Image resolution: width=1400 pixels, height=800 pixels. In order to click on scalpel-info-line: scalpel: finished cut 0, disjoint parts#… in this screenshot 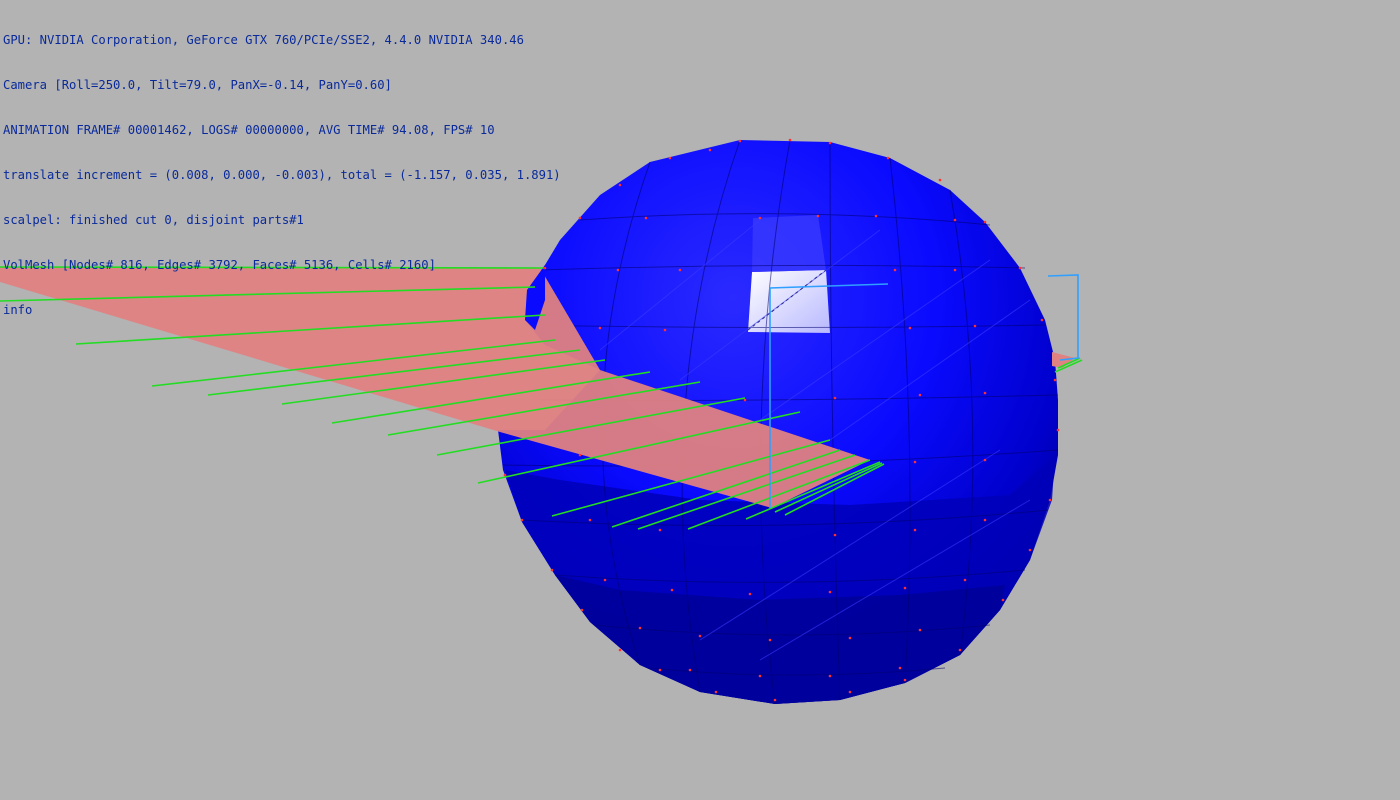, I will do `click(153, 220)`.